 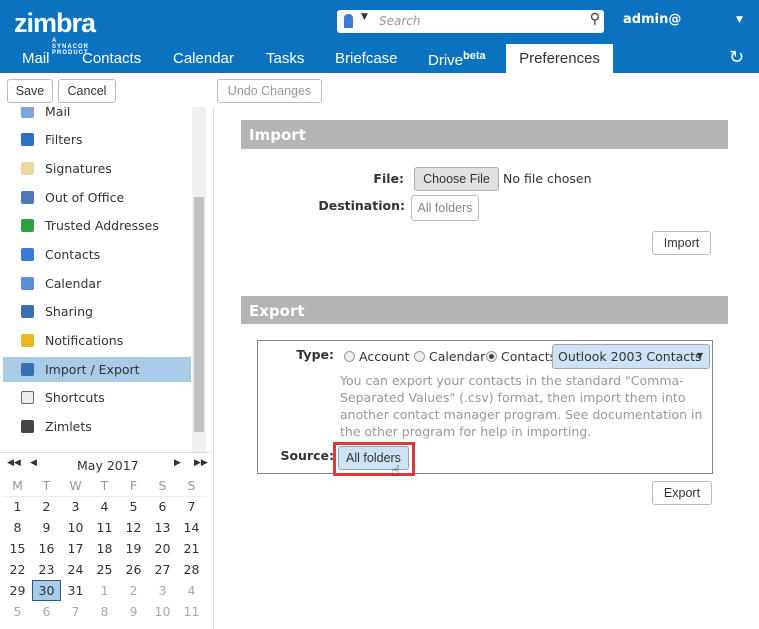 What do you see at coordinates (104, 569) in the screenshot?
I see `calendar-day: 25` at bounding box center [104, 569].